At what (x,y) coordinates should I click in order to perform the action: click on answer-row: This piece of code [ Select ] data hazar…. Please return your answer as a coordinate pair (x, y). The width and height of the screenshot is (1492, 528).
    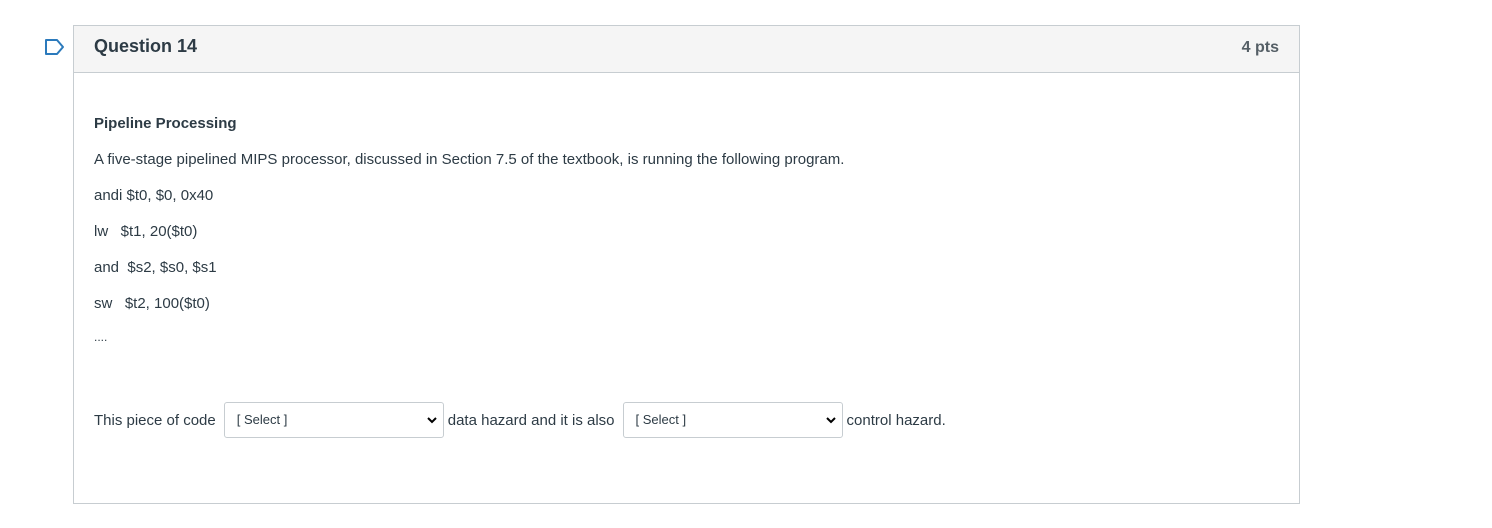
    Looking at the image, I should click on (520, 420).